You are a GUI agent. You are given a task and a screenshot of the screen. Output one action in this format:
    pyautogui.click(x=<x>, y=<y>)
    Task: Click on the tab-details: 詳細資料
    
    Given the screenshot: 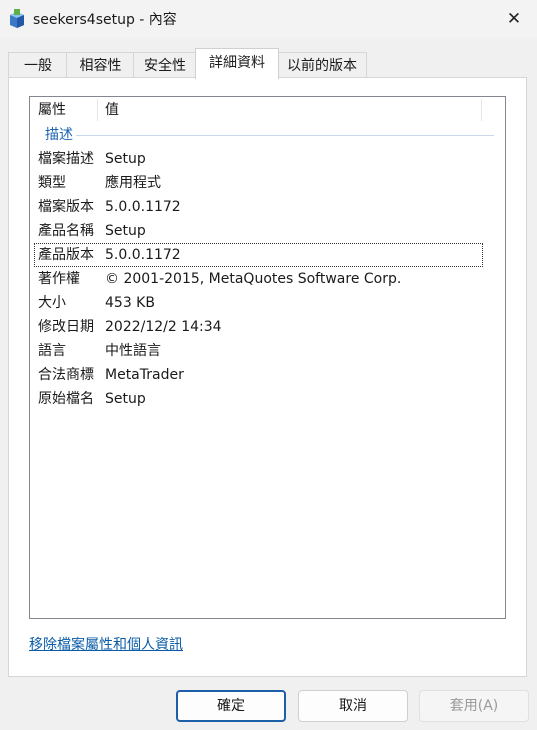 What is the action you would take?
    pyautogui.click(x=237, y=63)
    